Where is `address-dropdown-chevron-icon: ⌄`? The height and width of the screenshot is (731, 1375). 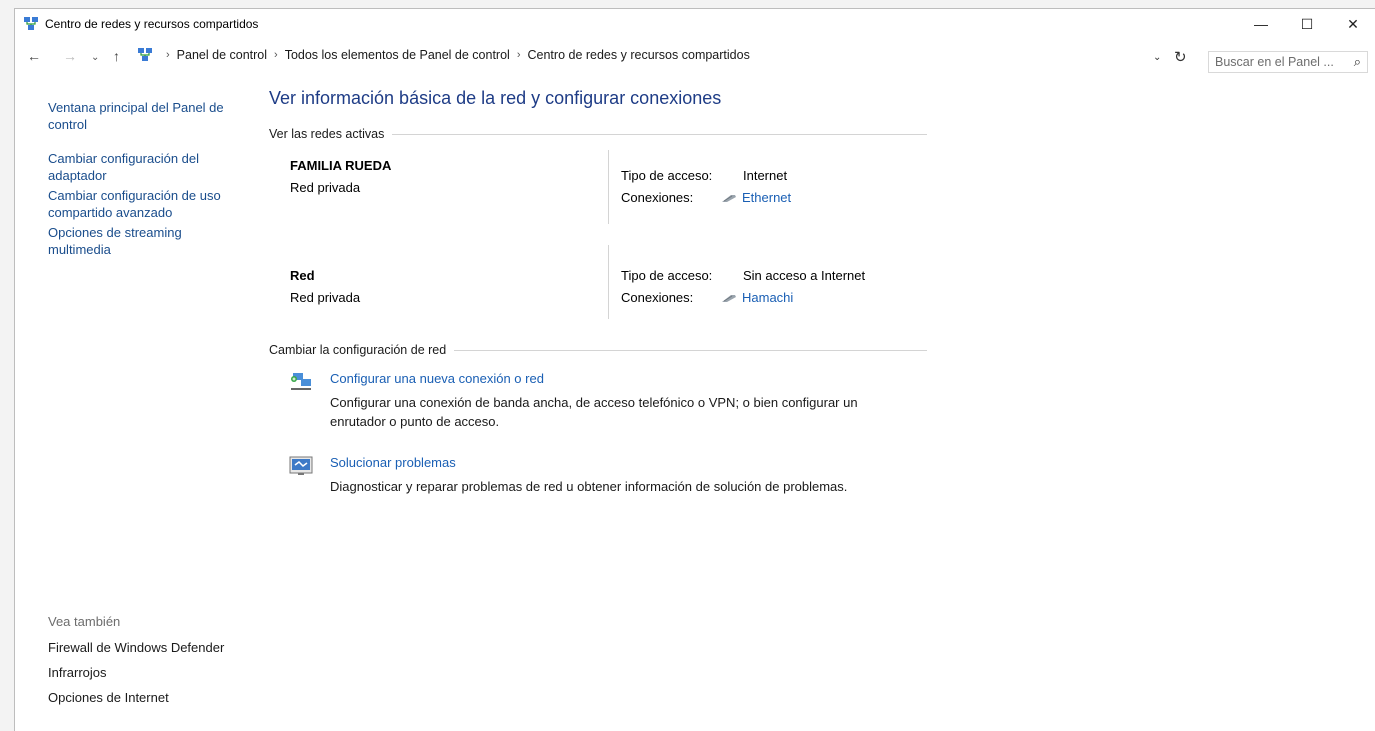 address-dropdown-chevron-icon: ⌄ is located at coordinates (1157, 57).